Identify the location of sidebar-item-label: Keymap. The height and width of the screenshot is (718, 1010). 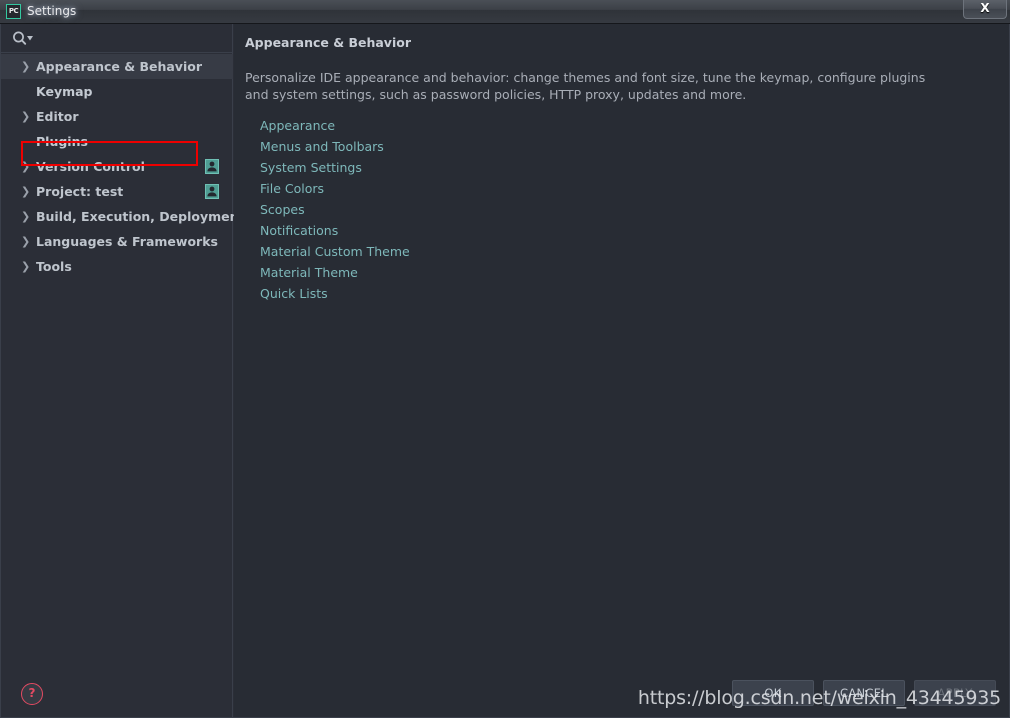
(64, 91).